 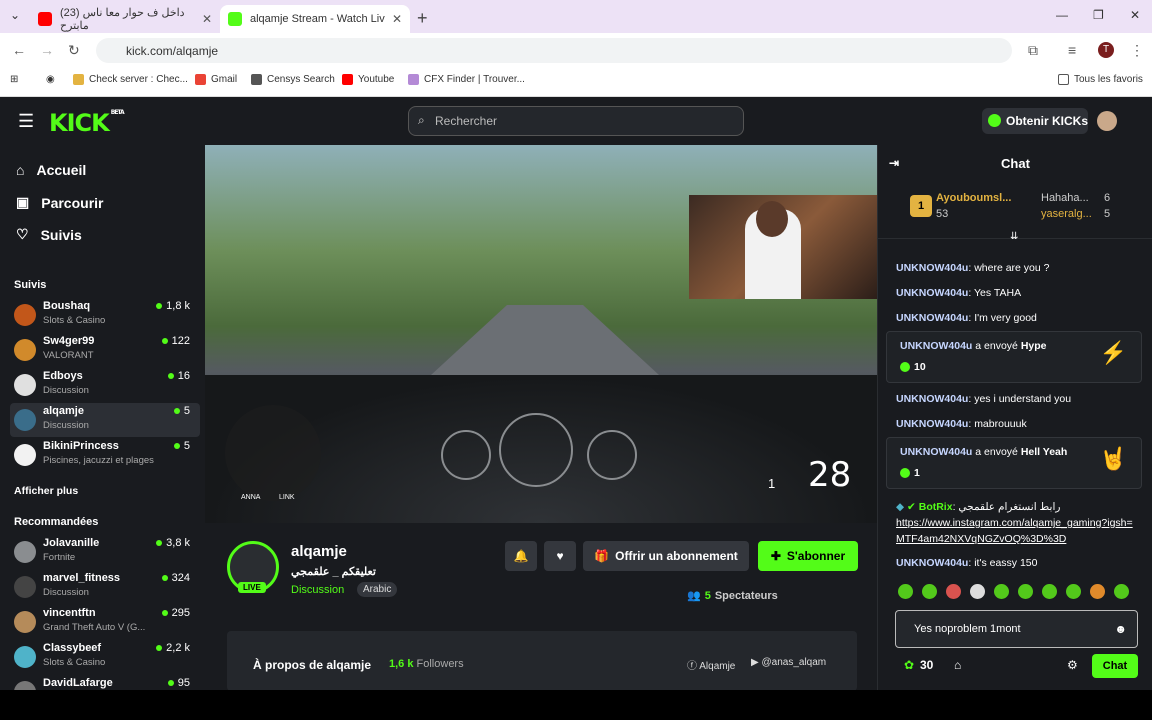 What do you see at coordinates (1120, 629) in the screenshot?
I see `emoji-picker-icon: ☻` at bounding box center [1120, 629].